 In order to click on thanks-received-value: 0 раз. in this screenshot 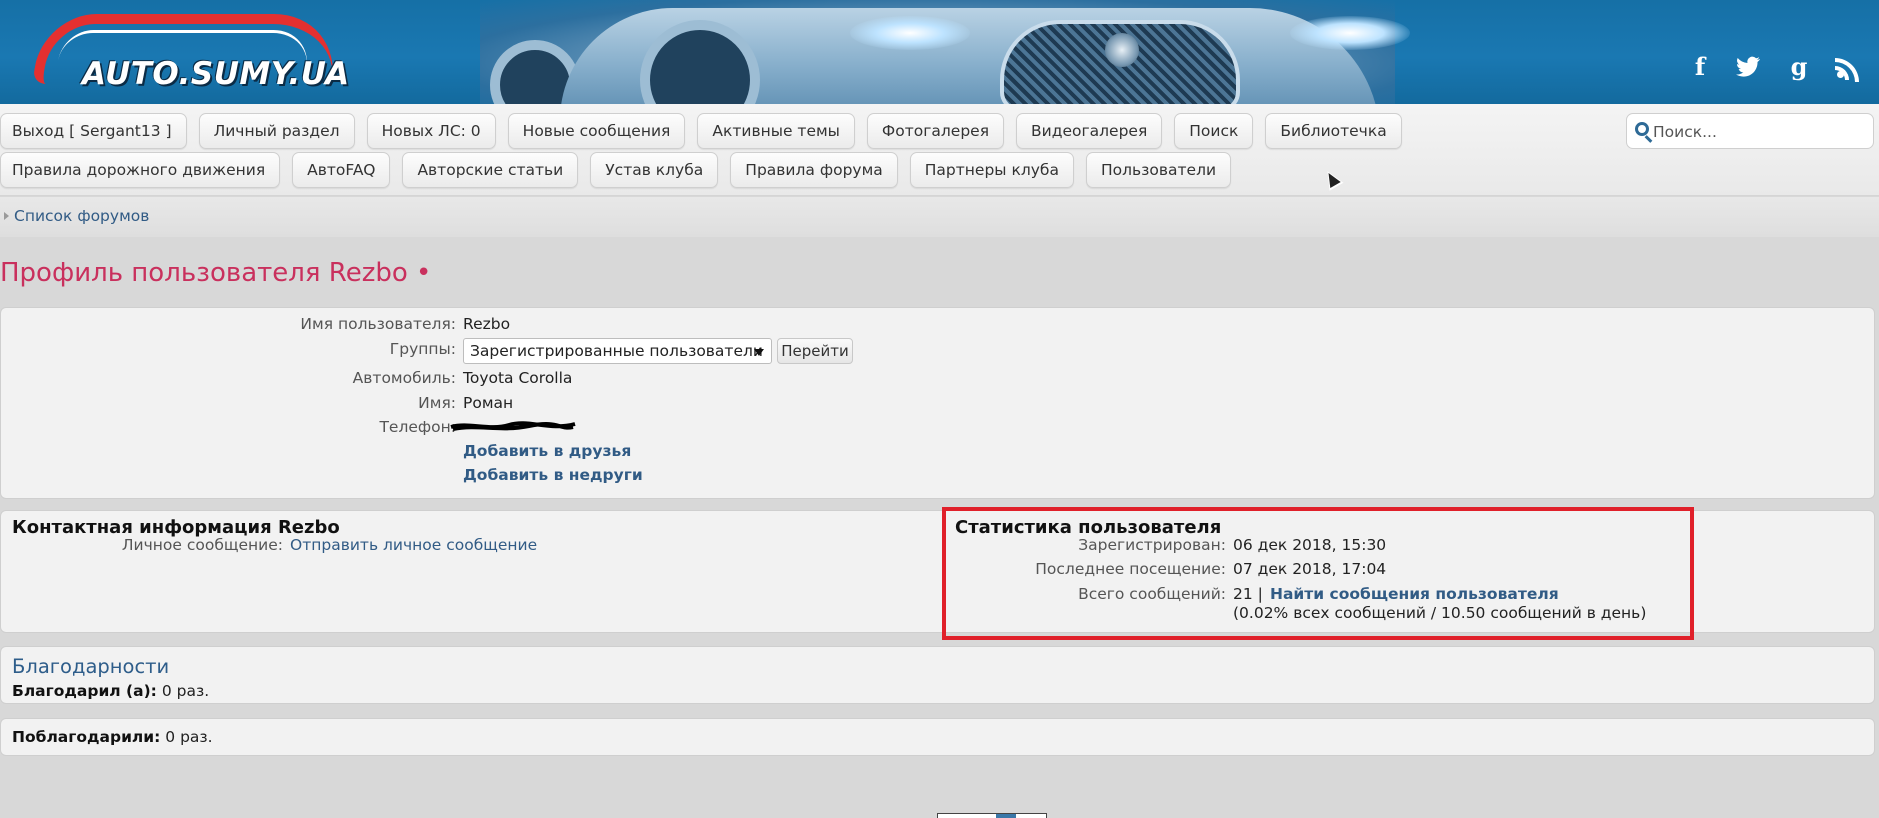, I will do `click(189, 737)`.